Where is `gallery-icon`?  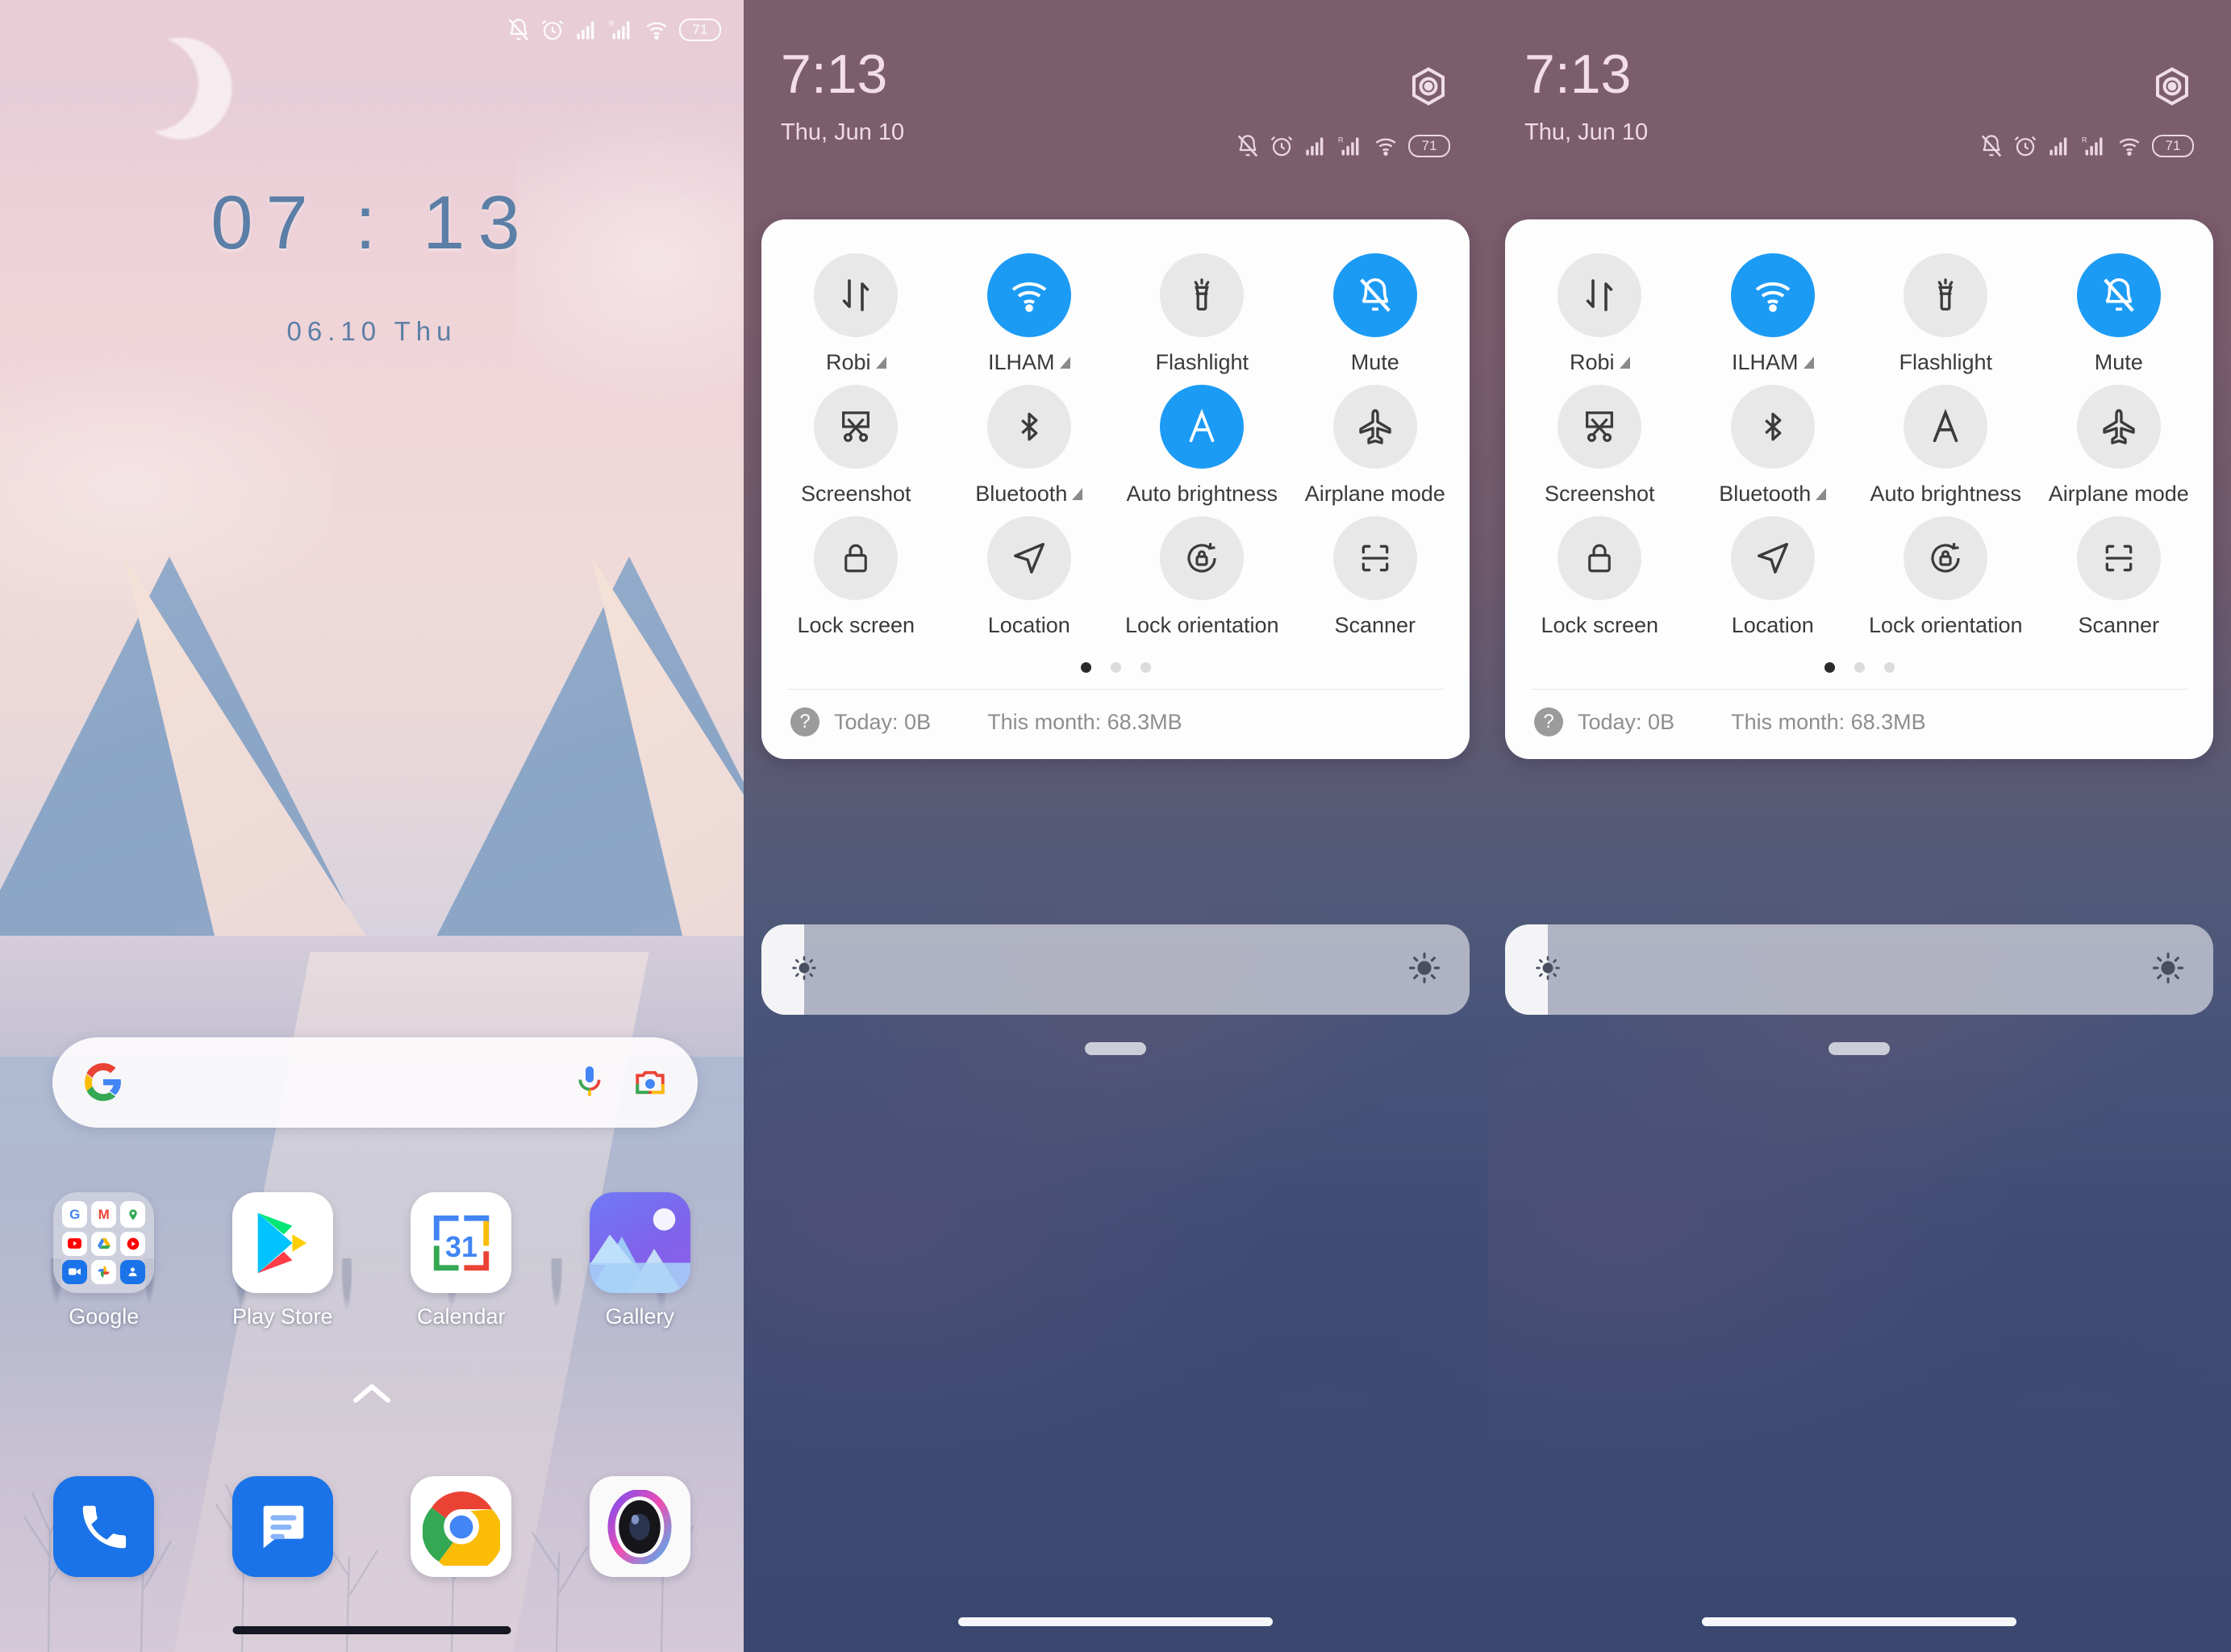 gallery-icon is located at coordinates (639, 1242).